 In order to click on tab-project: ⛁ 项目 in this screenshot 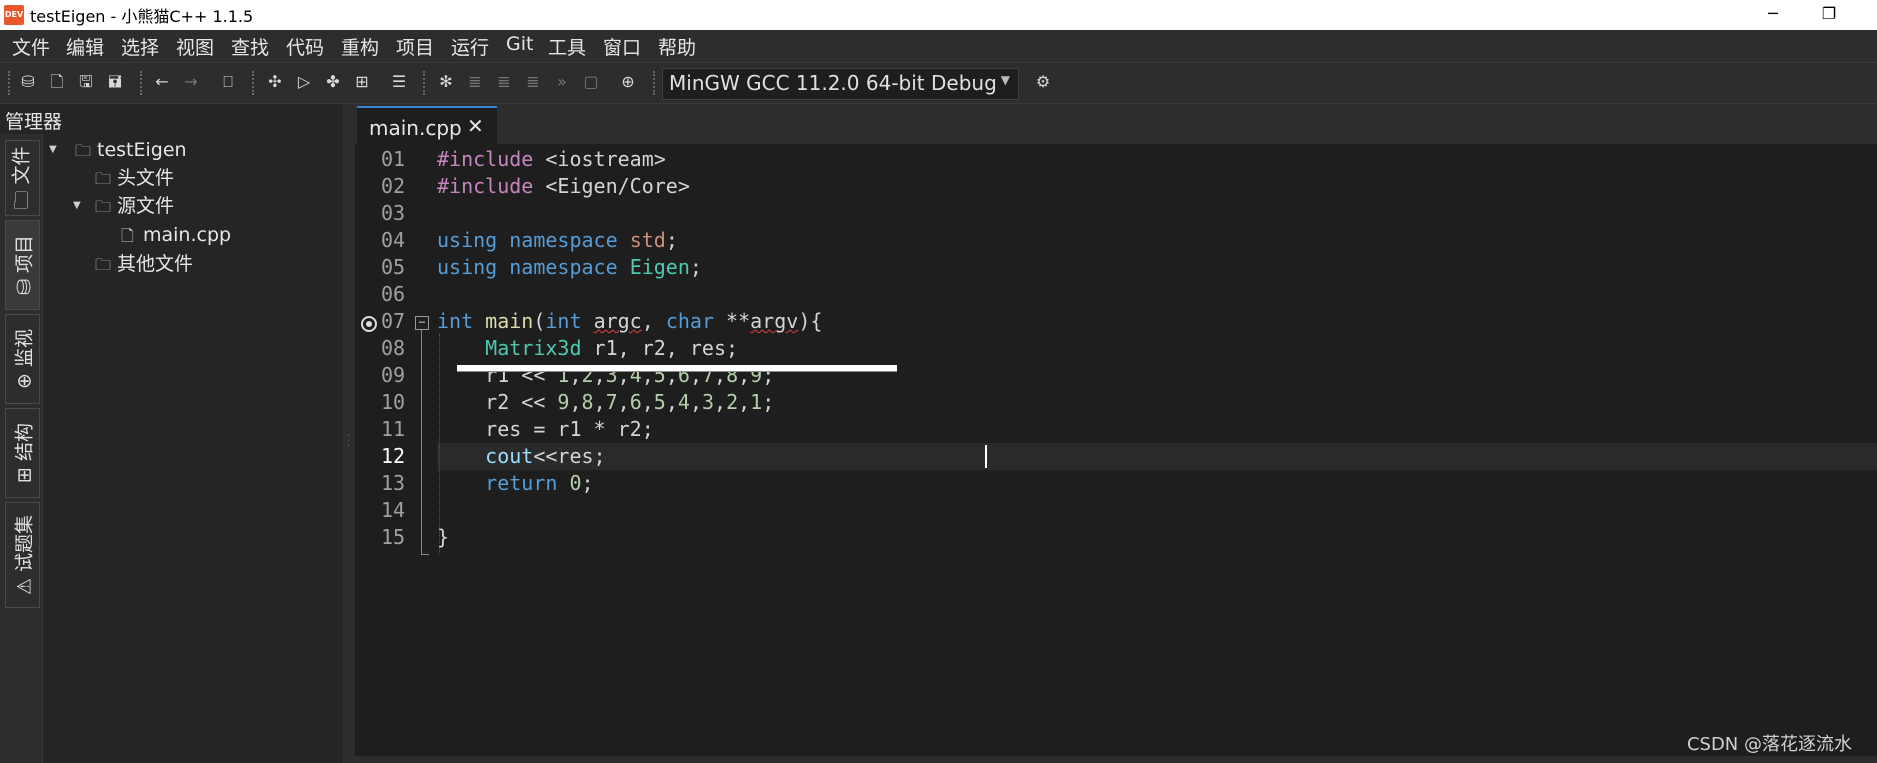, I will do `click(22, 265)`.